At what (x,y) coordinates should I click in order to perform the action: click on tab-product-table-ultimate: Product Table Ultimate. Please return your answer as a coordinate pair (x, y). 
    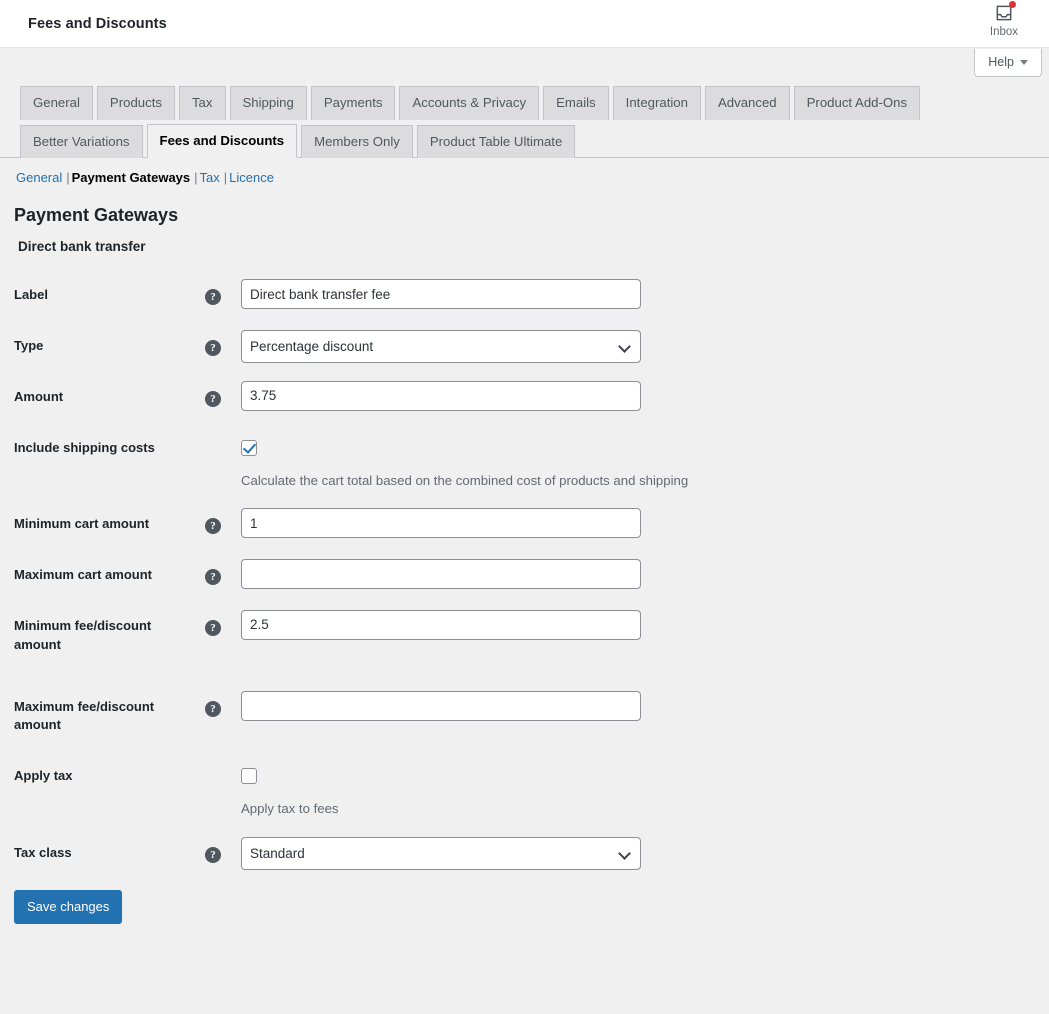
    Looking at the image, I should click on (496, 141).